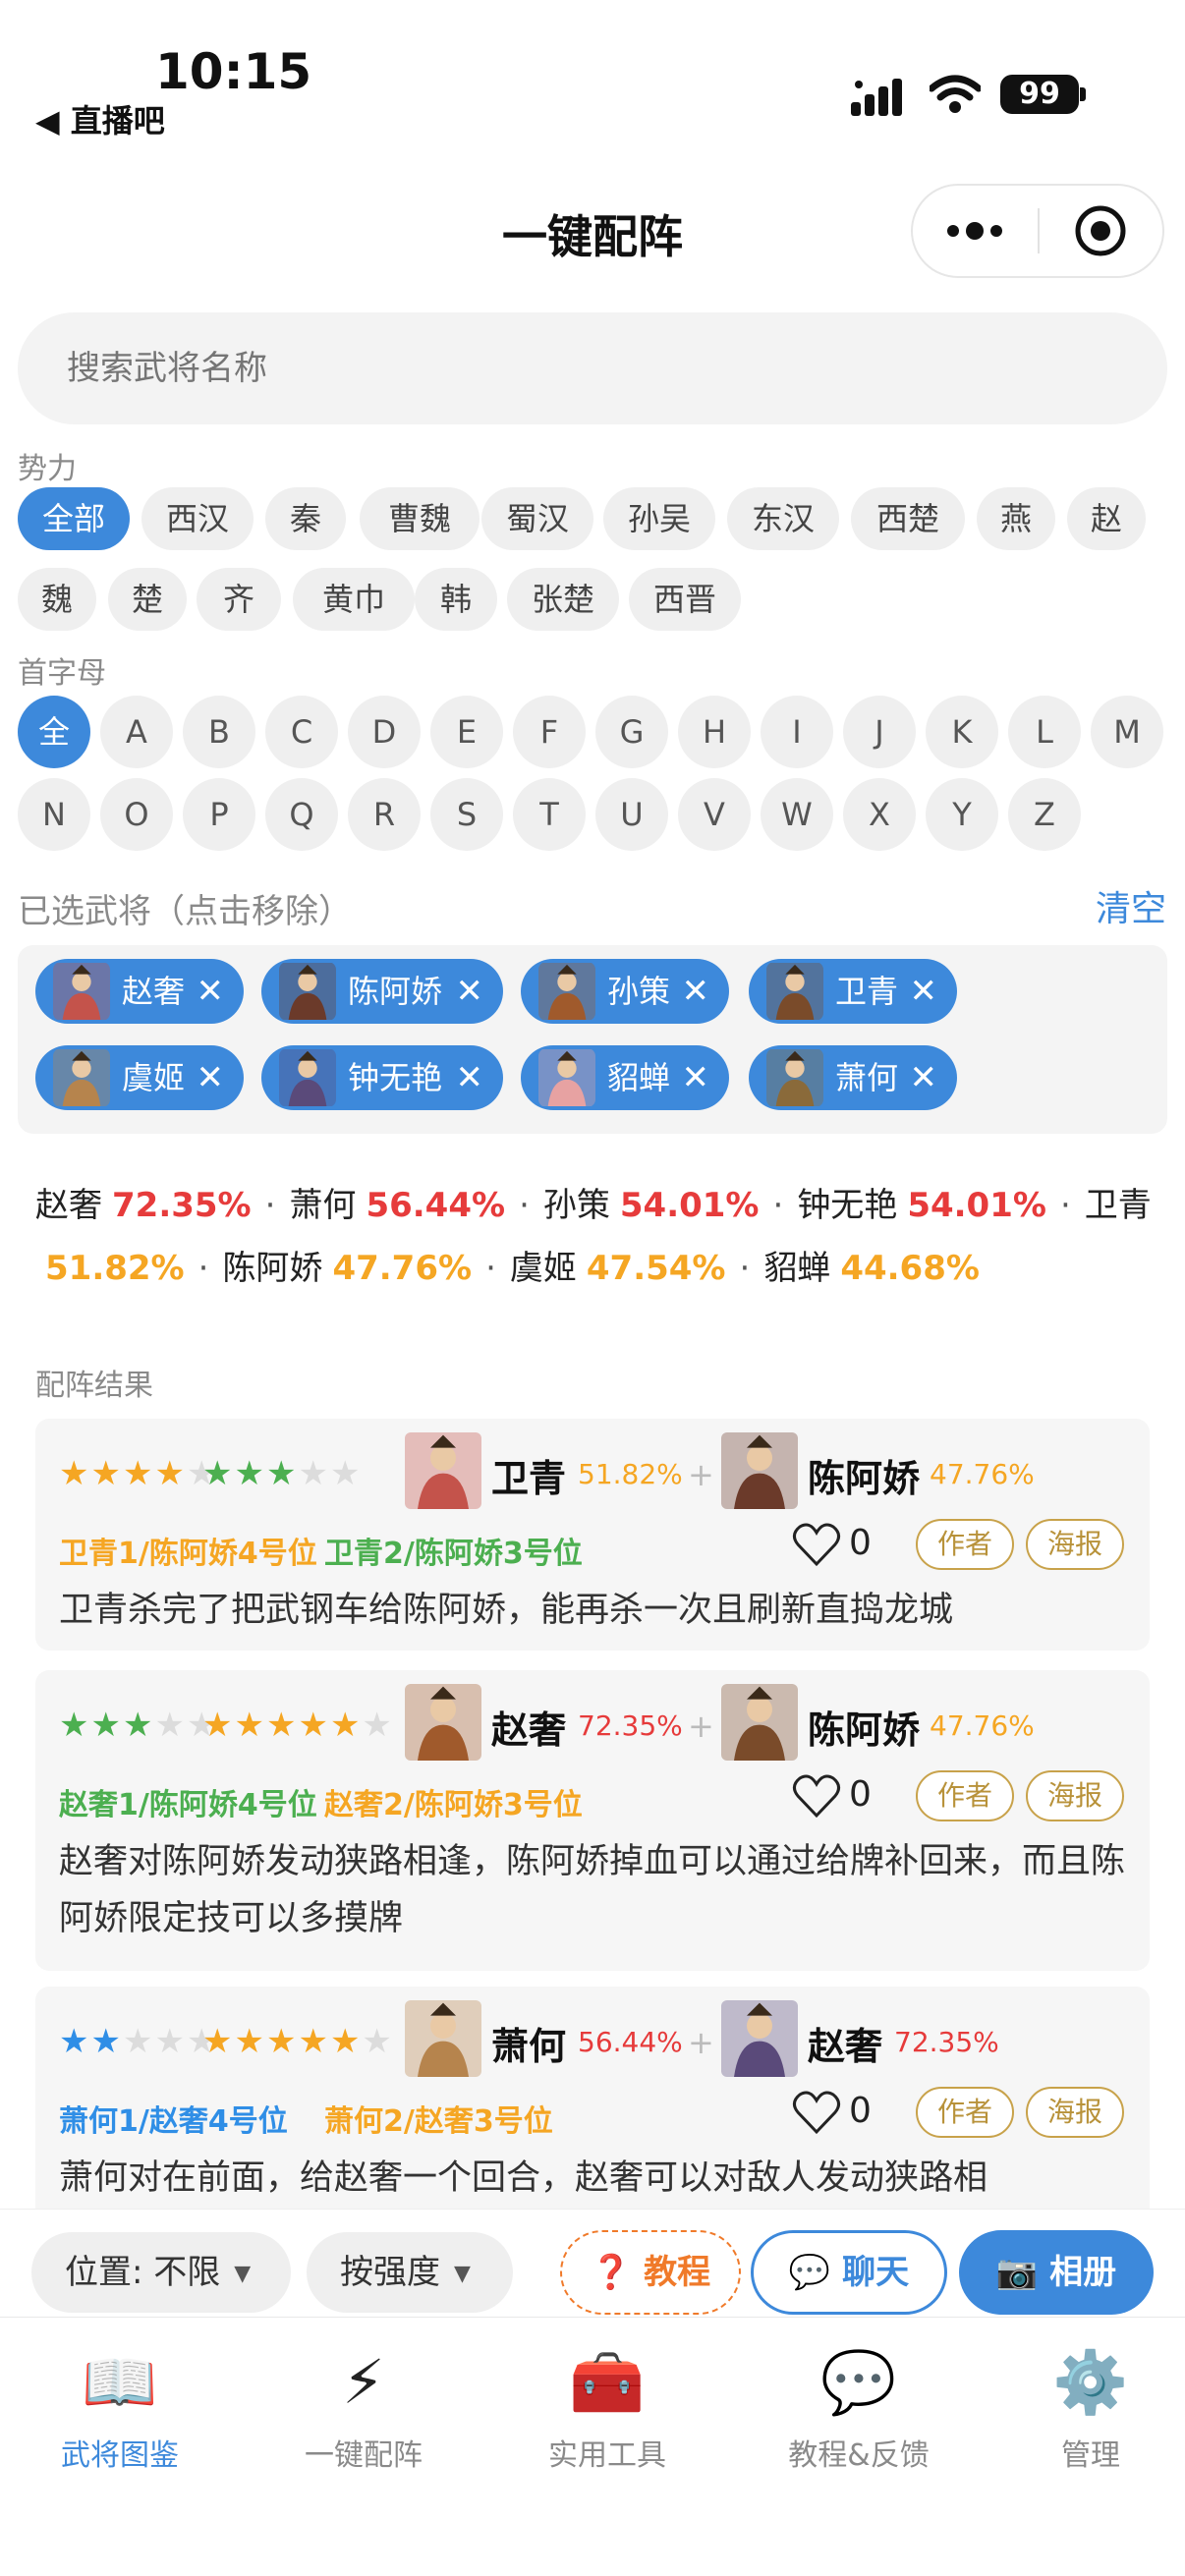  What do you see at coordinates (54, 732) in the screenshot?
I see `initial-letter-chip: 全` at bounding box center [54, 732].